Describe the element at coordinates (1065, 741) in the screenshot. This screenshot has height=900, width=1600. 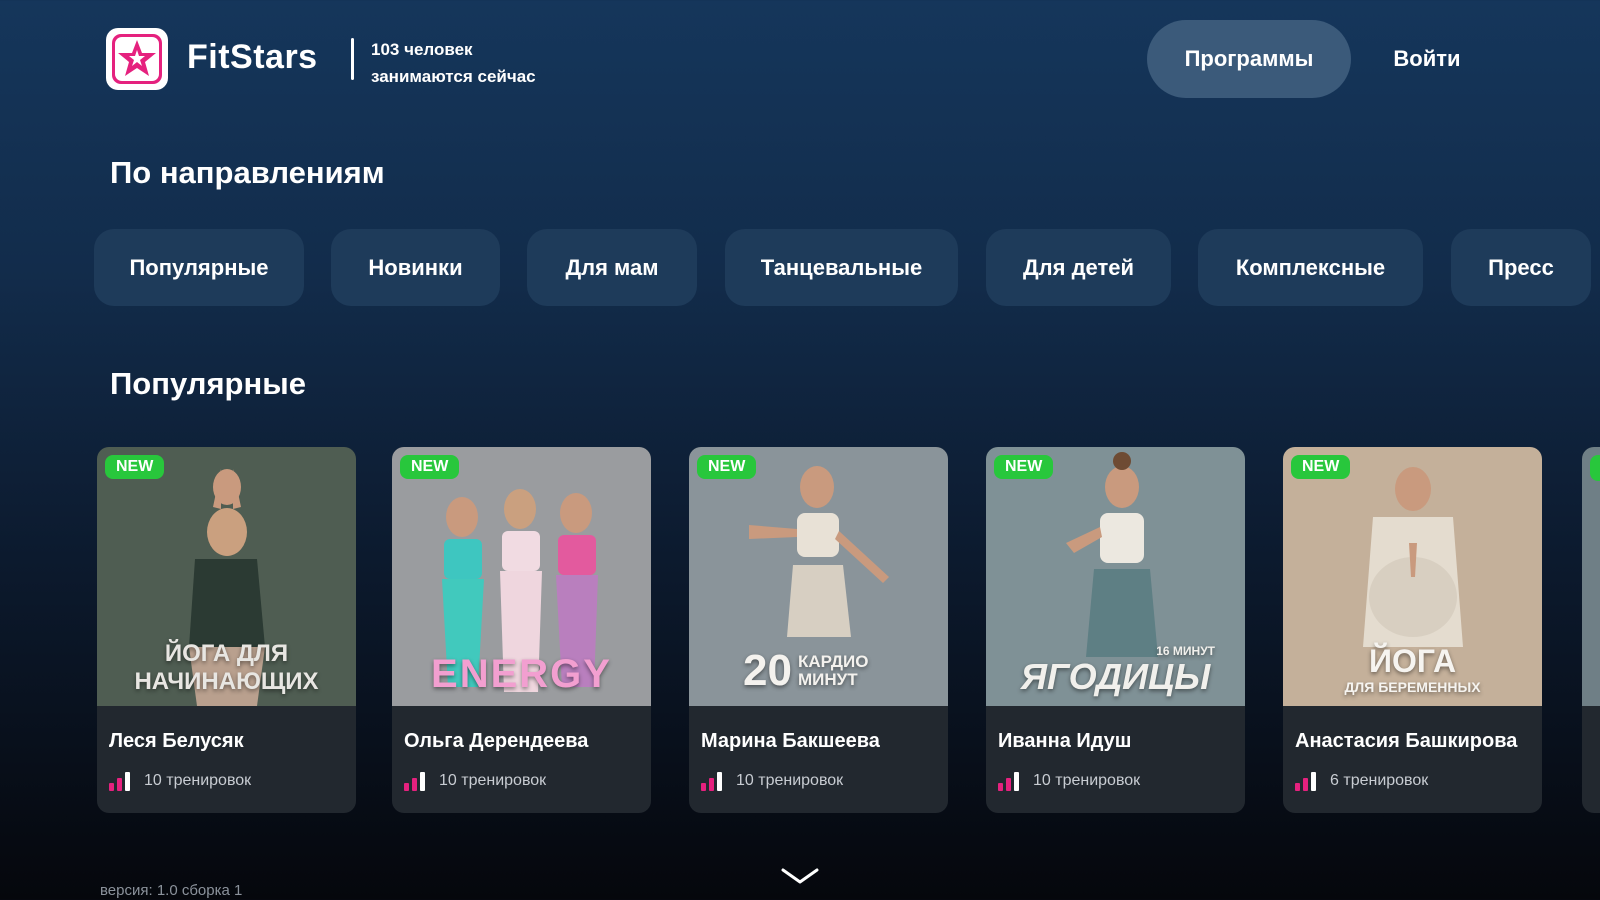
I see `trainer-name: Иванна Идуш` at that location.